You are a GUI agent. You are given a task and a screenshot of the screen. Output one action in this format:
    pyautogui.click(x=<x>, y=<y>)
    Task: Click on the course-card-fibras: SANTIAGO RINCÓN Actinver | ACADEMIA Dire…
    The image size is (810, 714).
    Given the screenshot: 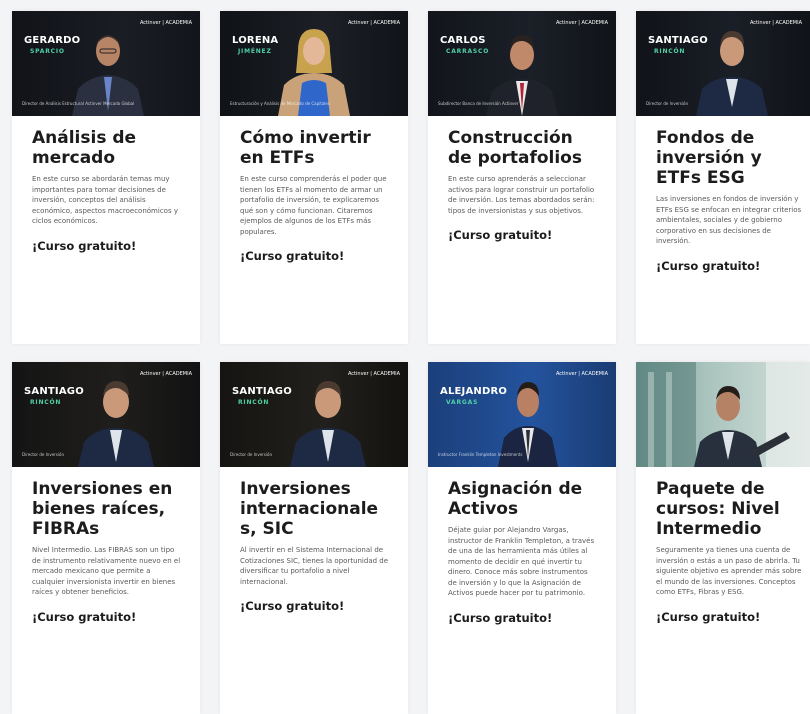 What is the action you would take?
    pyautogui.click(x=106, y=538)
    